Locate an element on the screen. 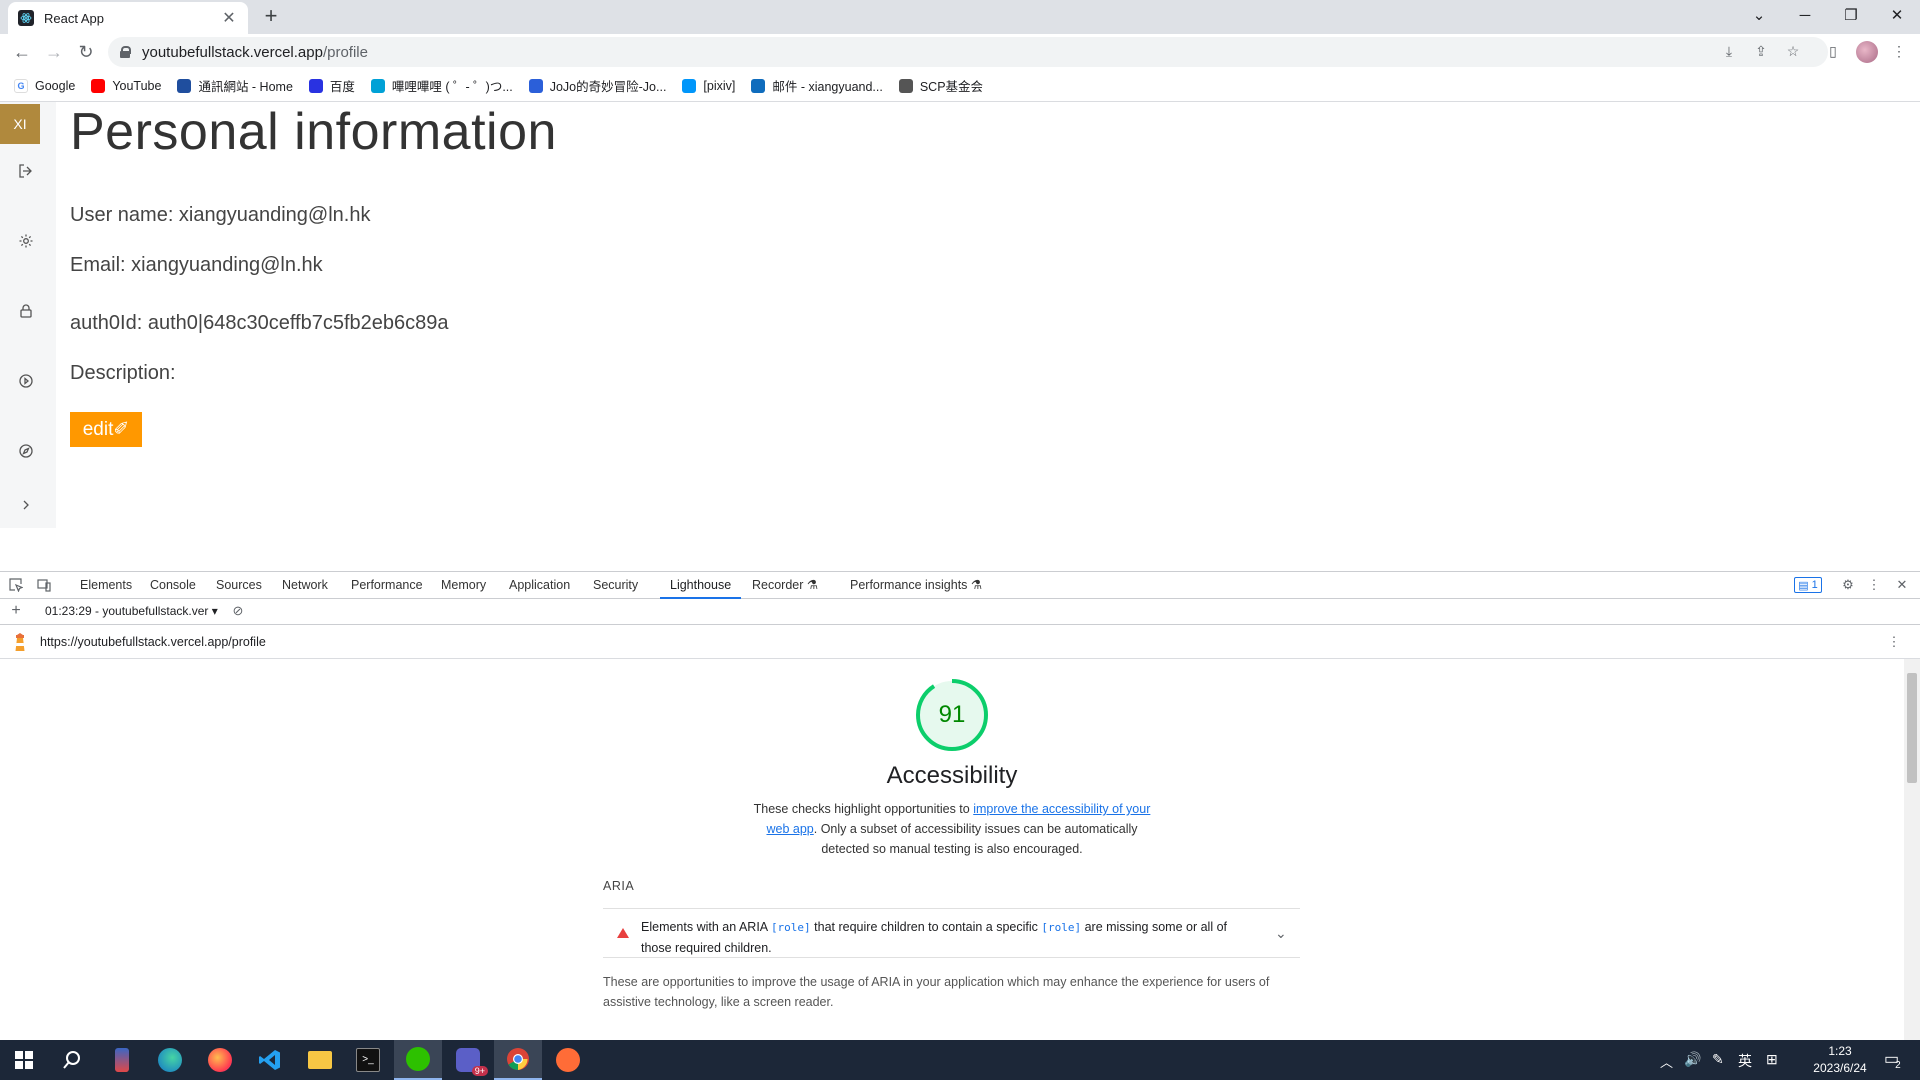 The height and width of the screenshot is (1080, 1920). windows-start-icon is located at coordinates (24, 1060).